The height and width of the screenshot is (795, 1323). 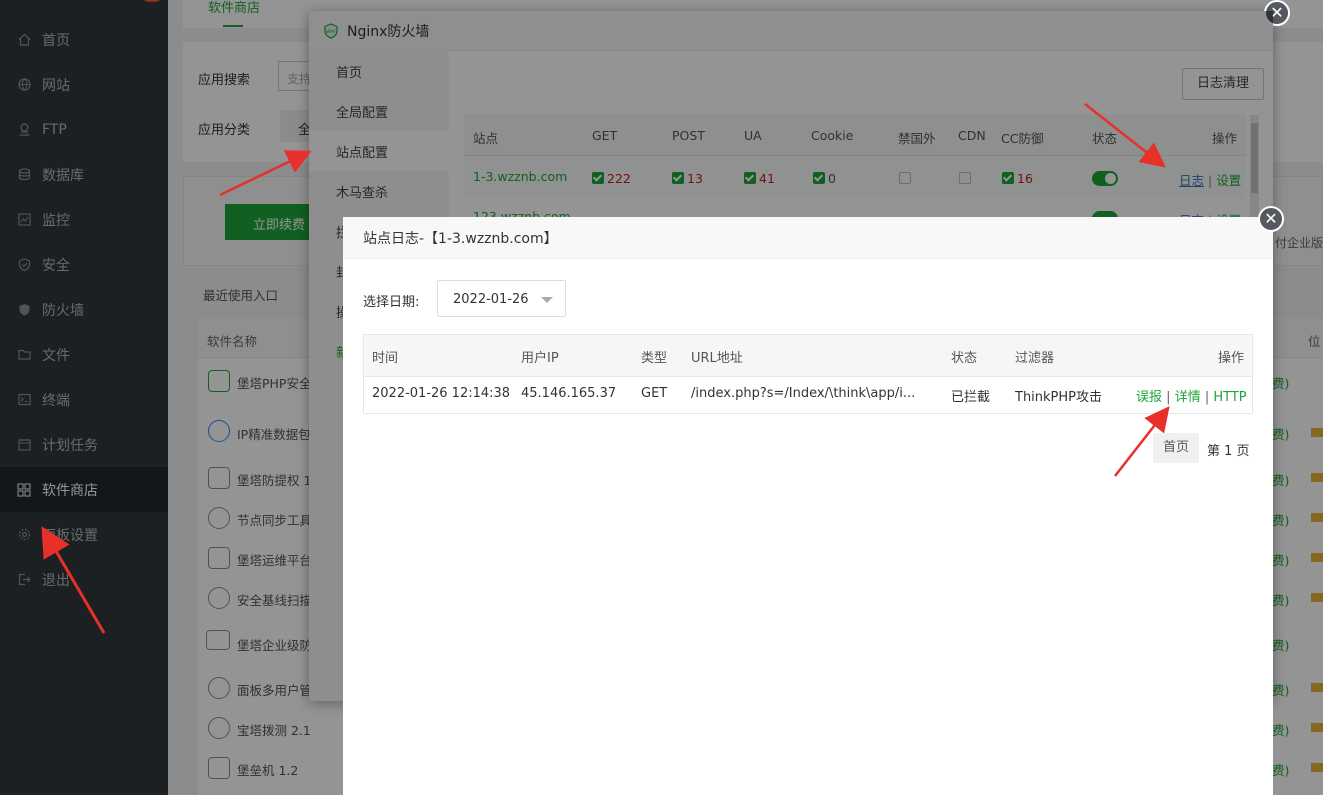 What do you see at coordinates (1125, 135) in the screenshot?
I see `arrow-to-log-link` at bounding box center [1125, 135].